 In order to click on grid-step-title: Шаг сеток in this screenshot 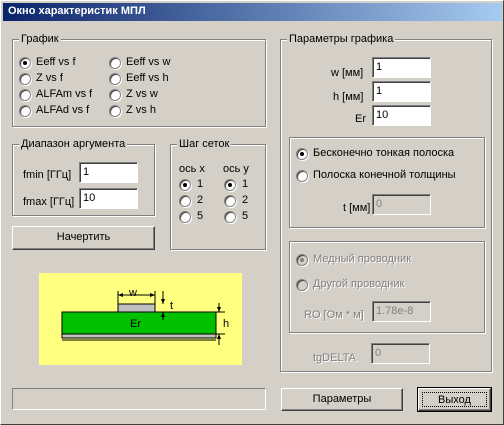, I will do `click(204, 144)`.